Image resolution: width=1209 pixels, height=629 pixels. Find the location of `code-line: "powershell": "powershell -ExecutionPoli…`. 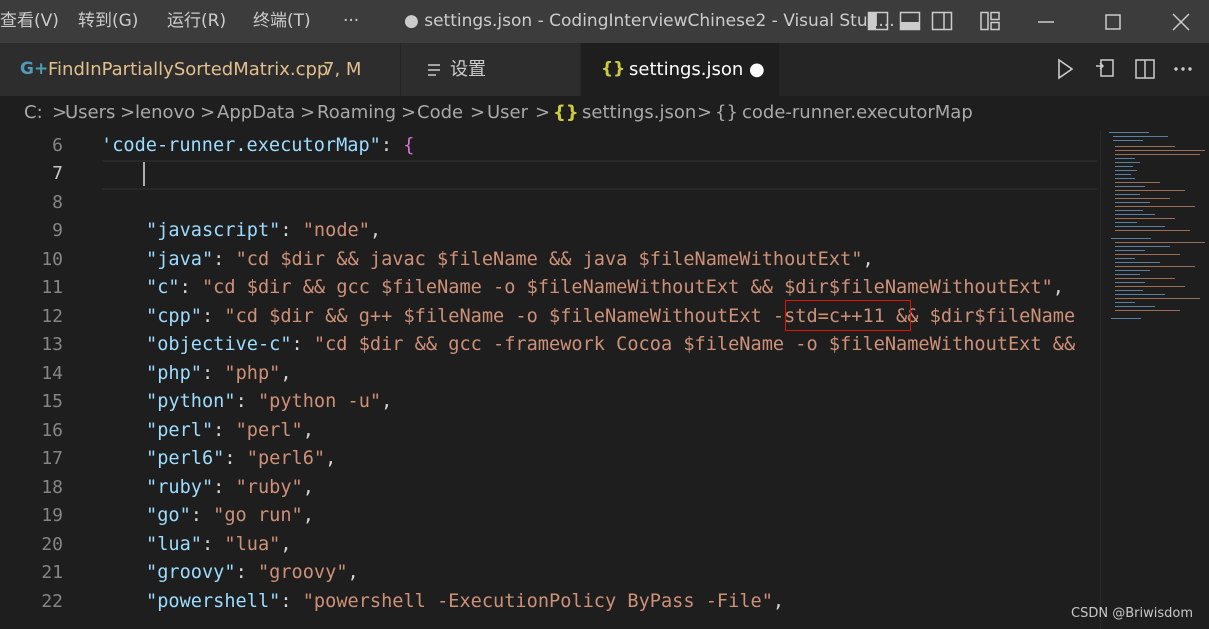

code-line: "powershell": "powershell -ExecutionPoli… is located at coordinates (465, 601).